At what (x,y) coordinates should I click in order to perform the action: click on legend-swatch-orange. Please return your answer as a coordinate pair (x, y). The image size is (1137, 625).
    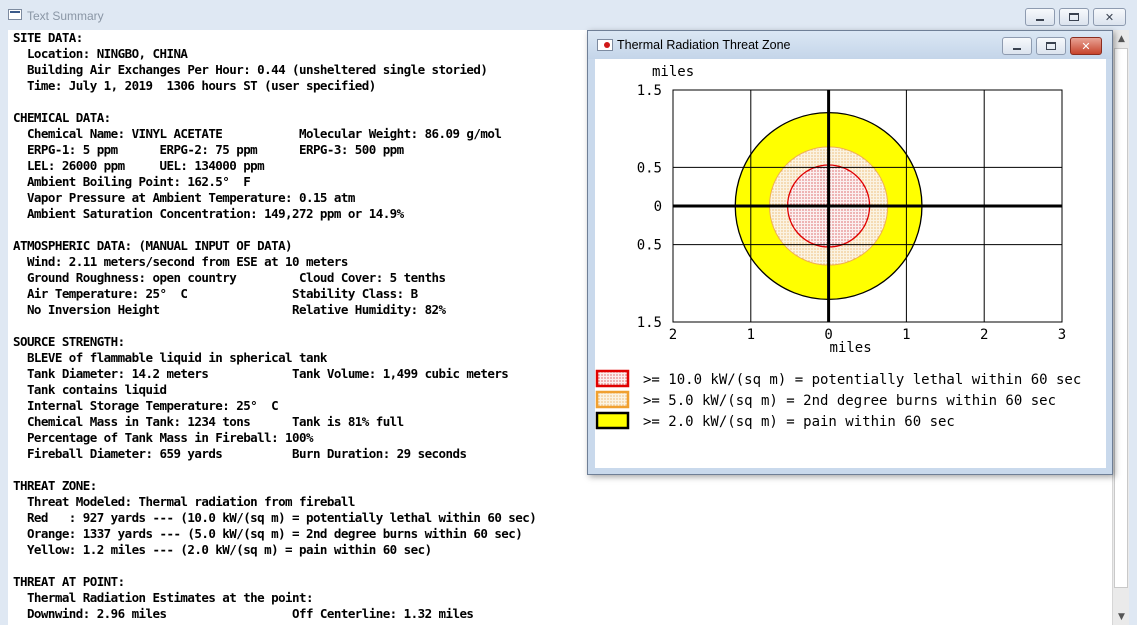
    Looking at the image, I should click on (612, 399).